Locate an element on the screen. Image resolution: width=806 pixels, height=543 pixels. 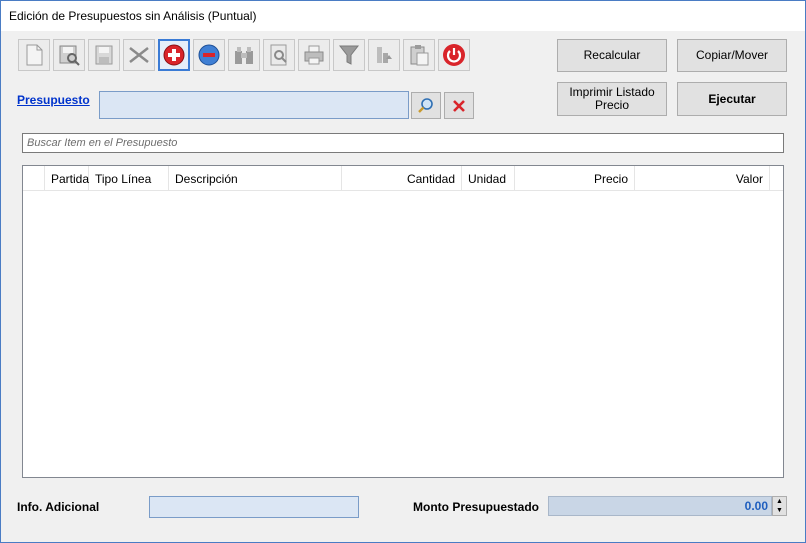
copiar-mover-button: Copiar/Mover is located at coordinates (732, 55).